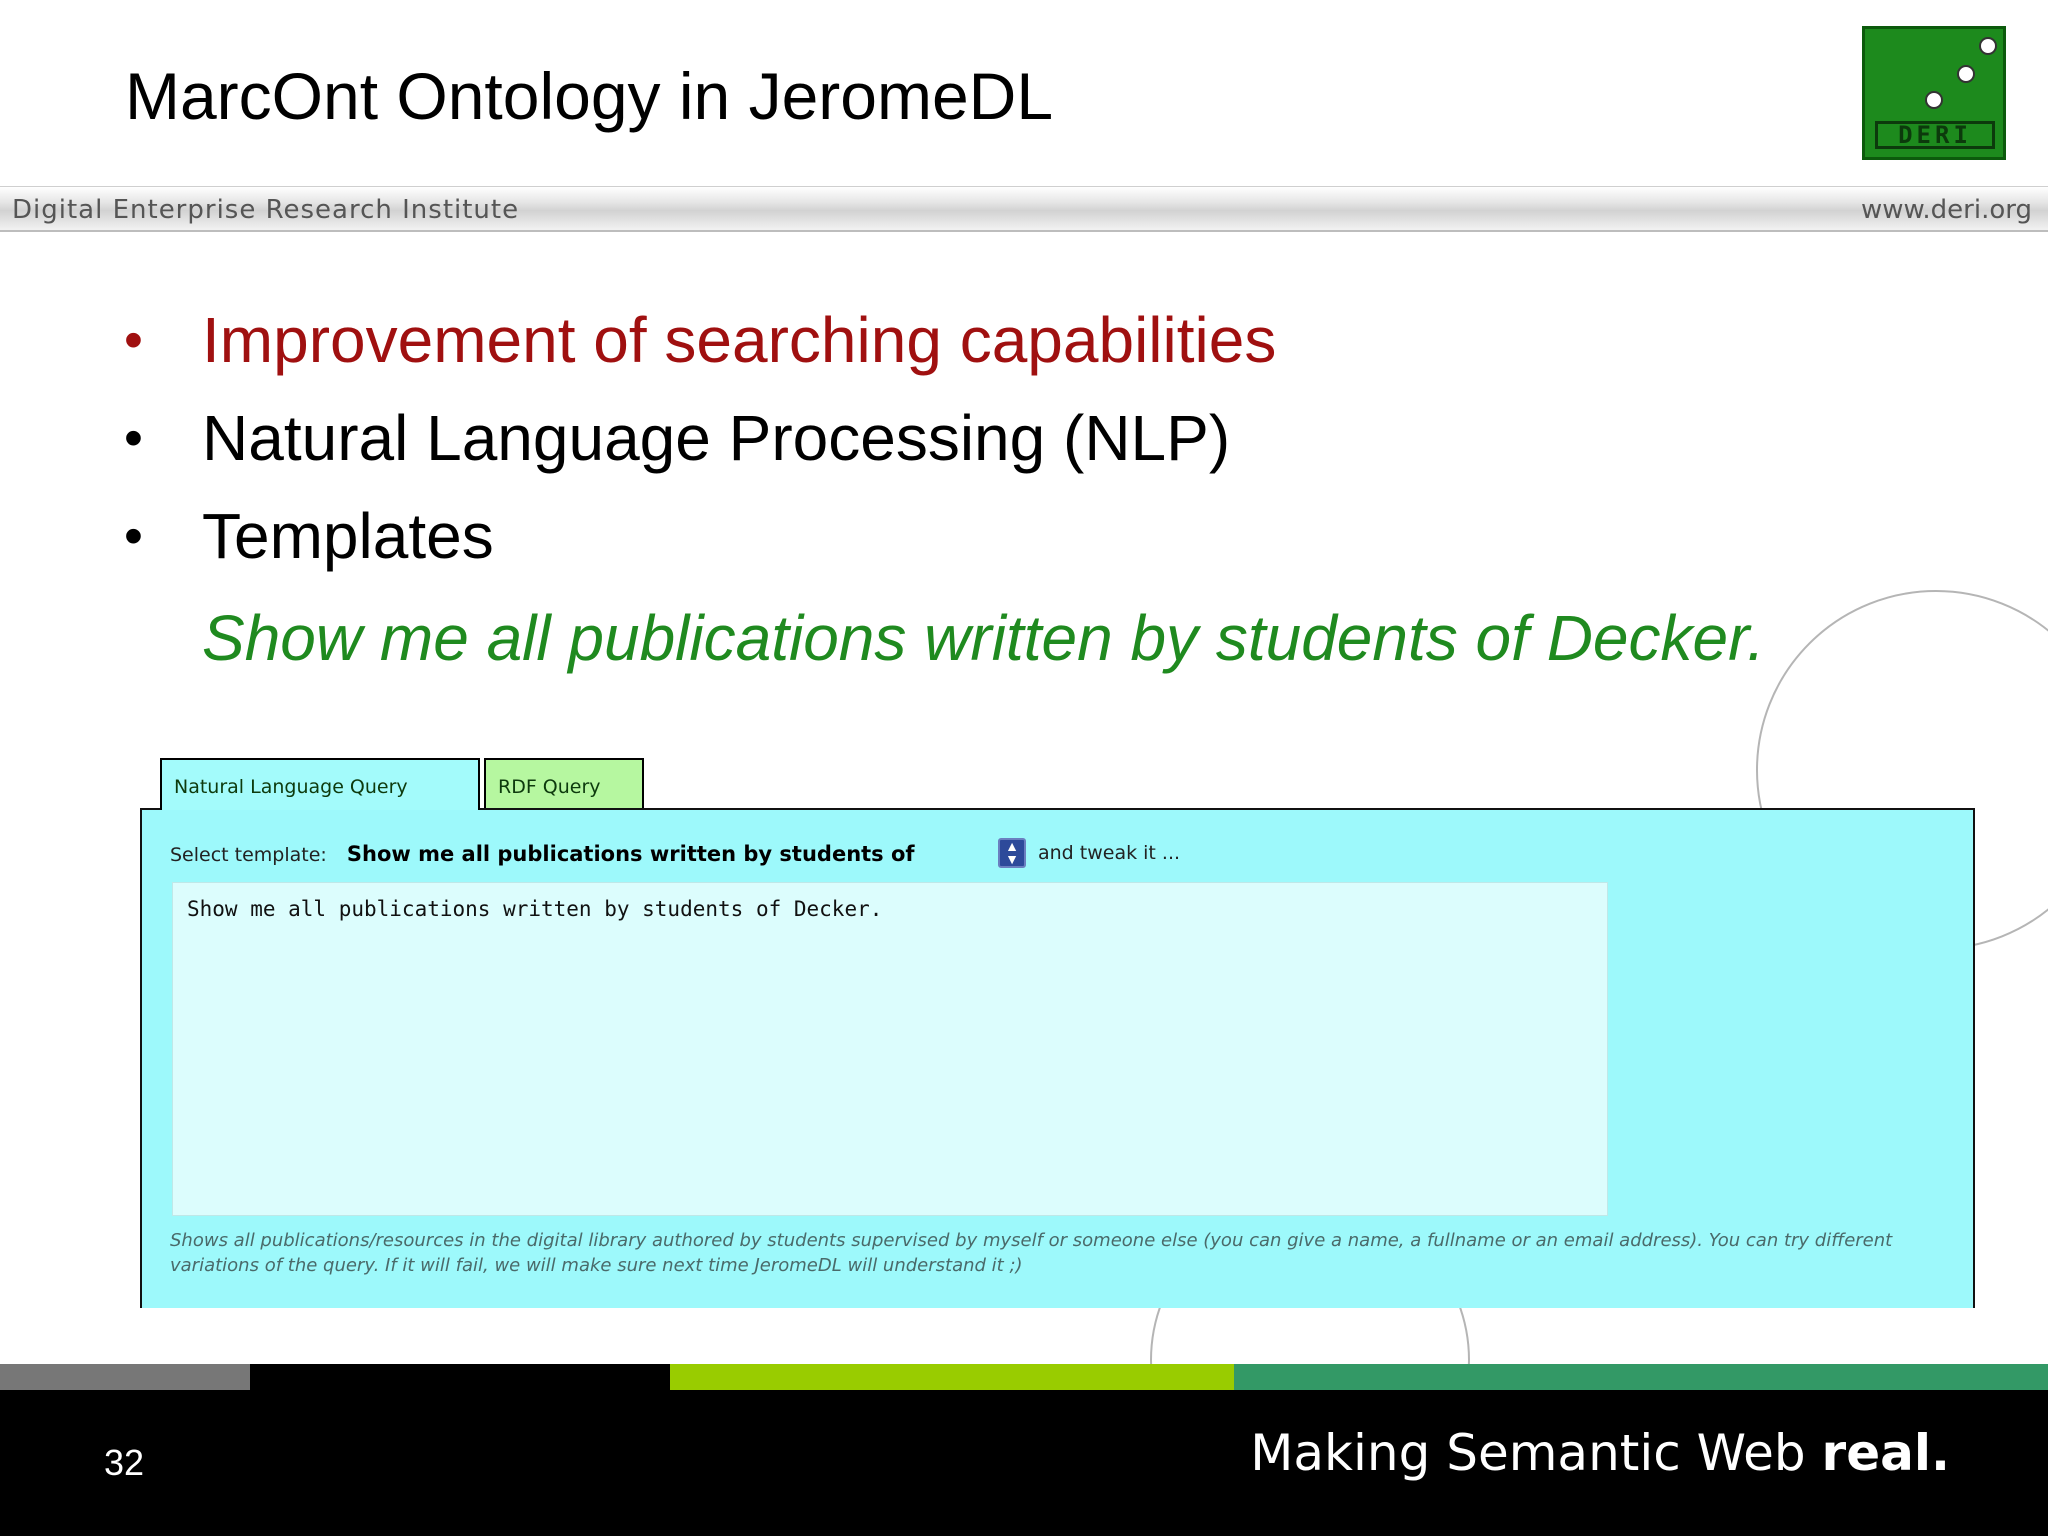  Describe the element at coordinates (320, 784) in the screenshot. I see `tab-natural-language-query: Natural Language Query` at that location.